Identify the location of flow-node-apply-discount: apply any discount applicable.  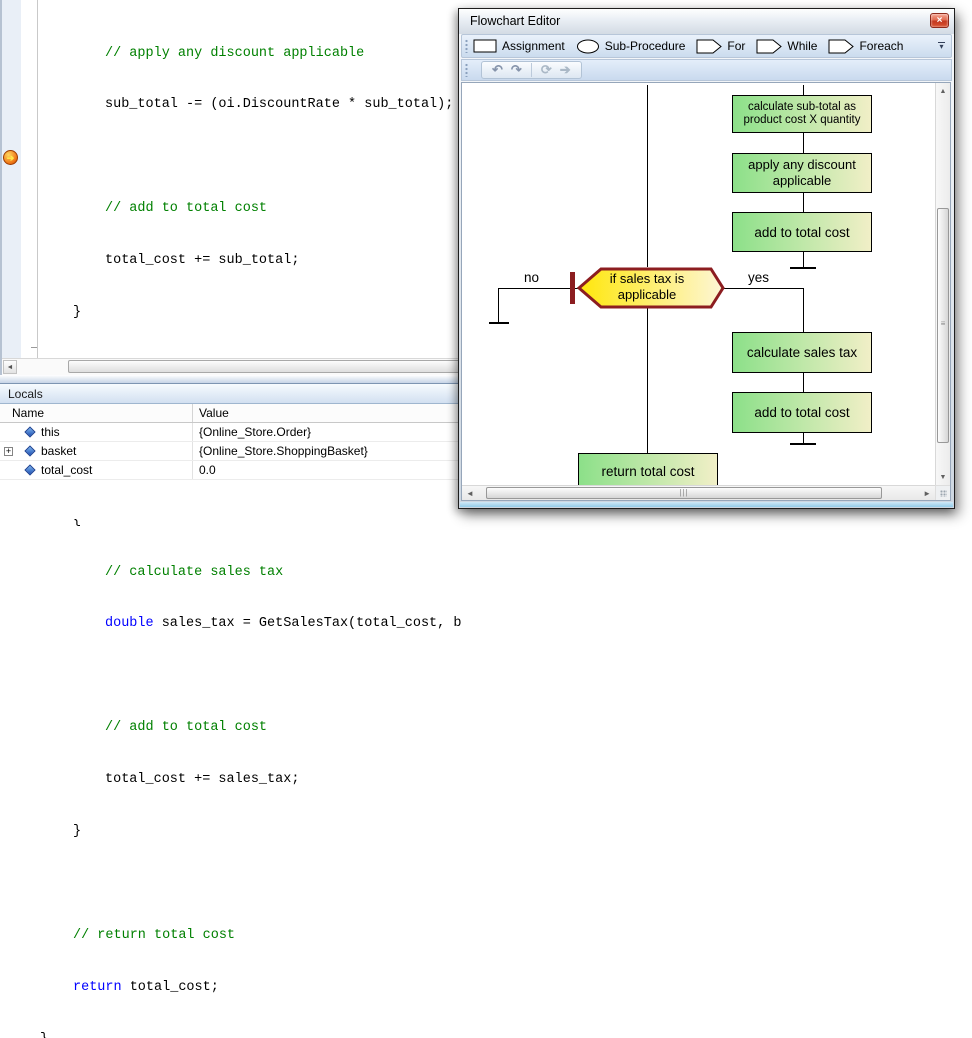
(802, 173).